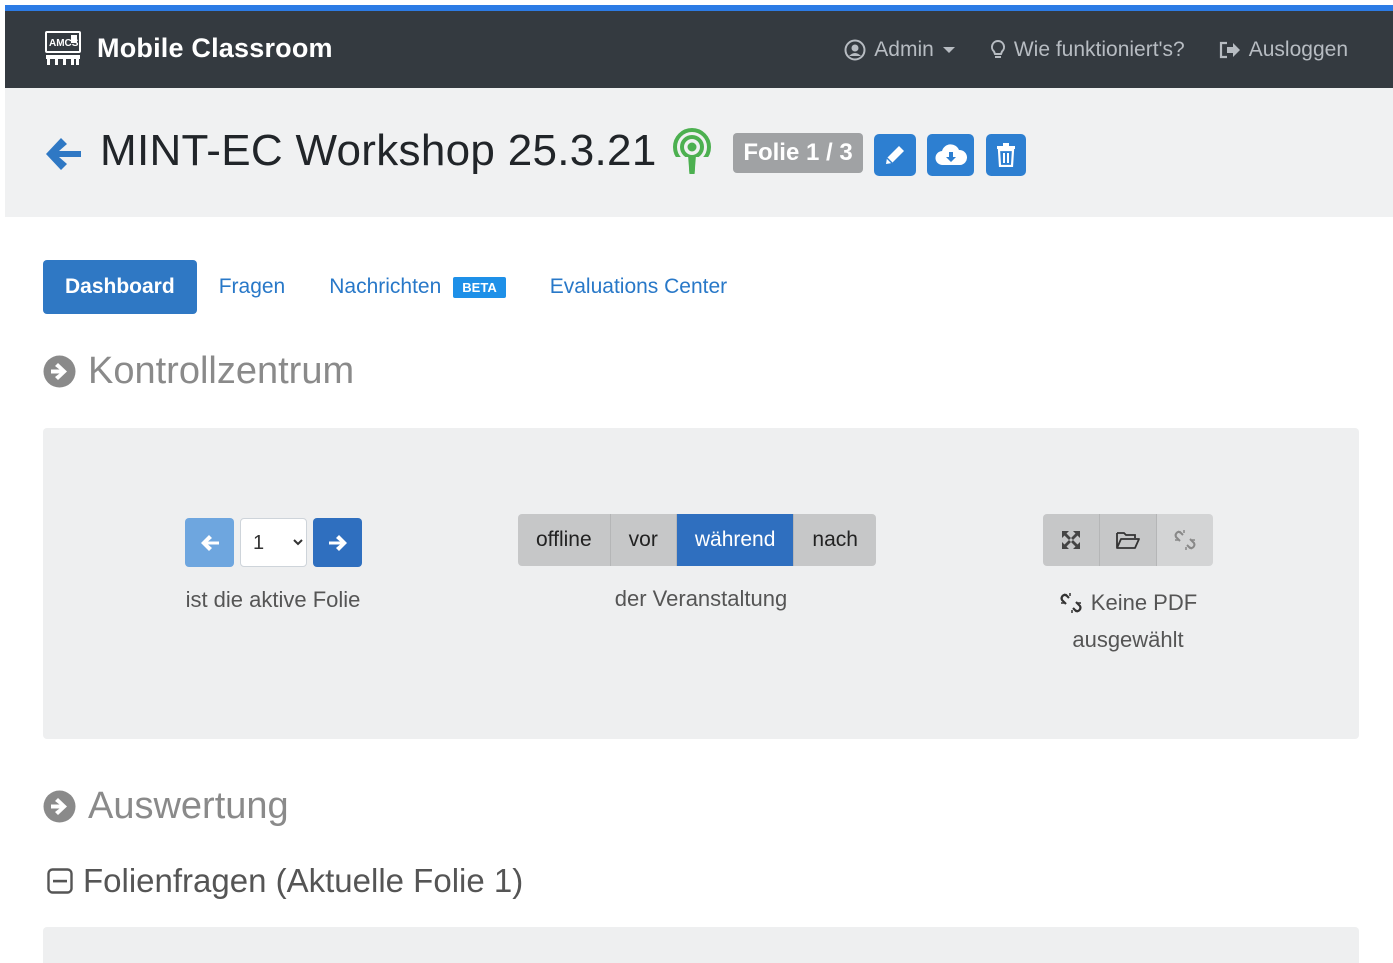 This screenshot has width=1393, height=963. I want to click on pdf-status-line-2: ausgewählt, so click(1128, 639).